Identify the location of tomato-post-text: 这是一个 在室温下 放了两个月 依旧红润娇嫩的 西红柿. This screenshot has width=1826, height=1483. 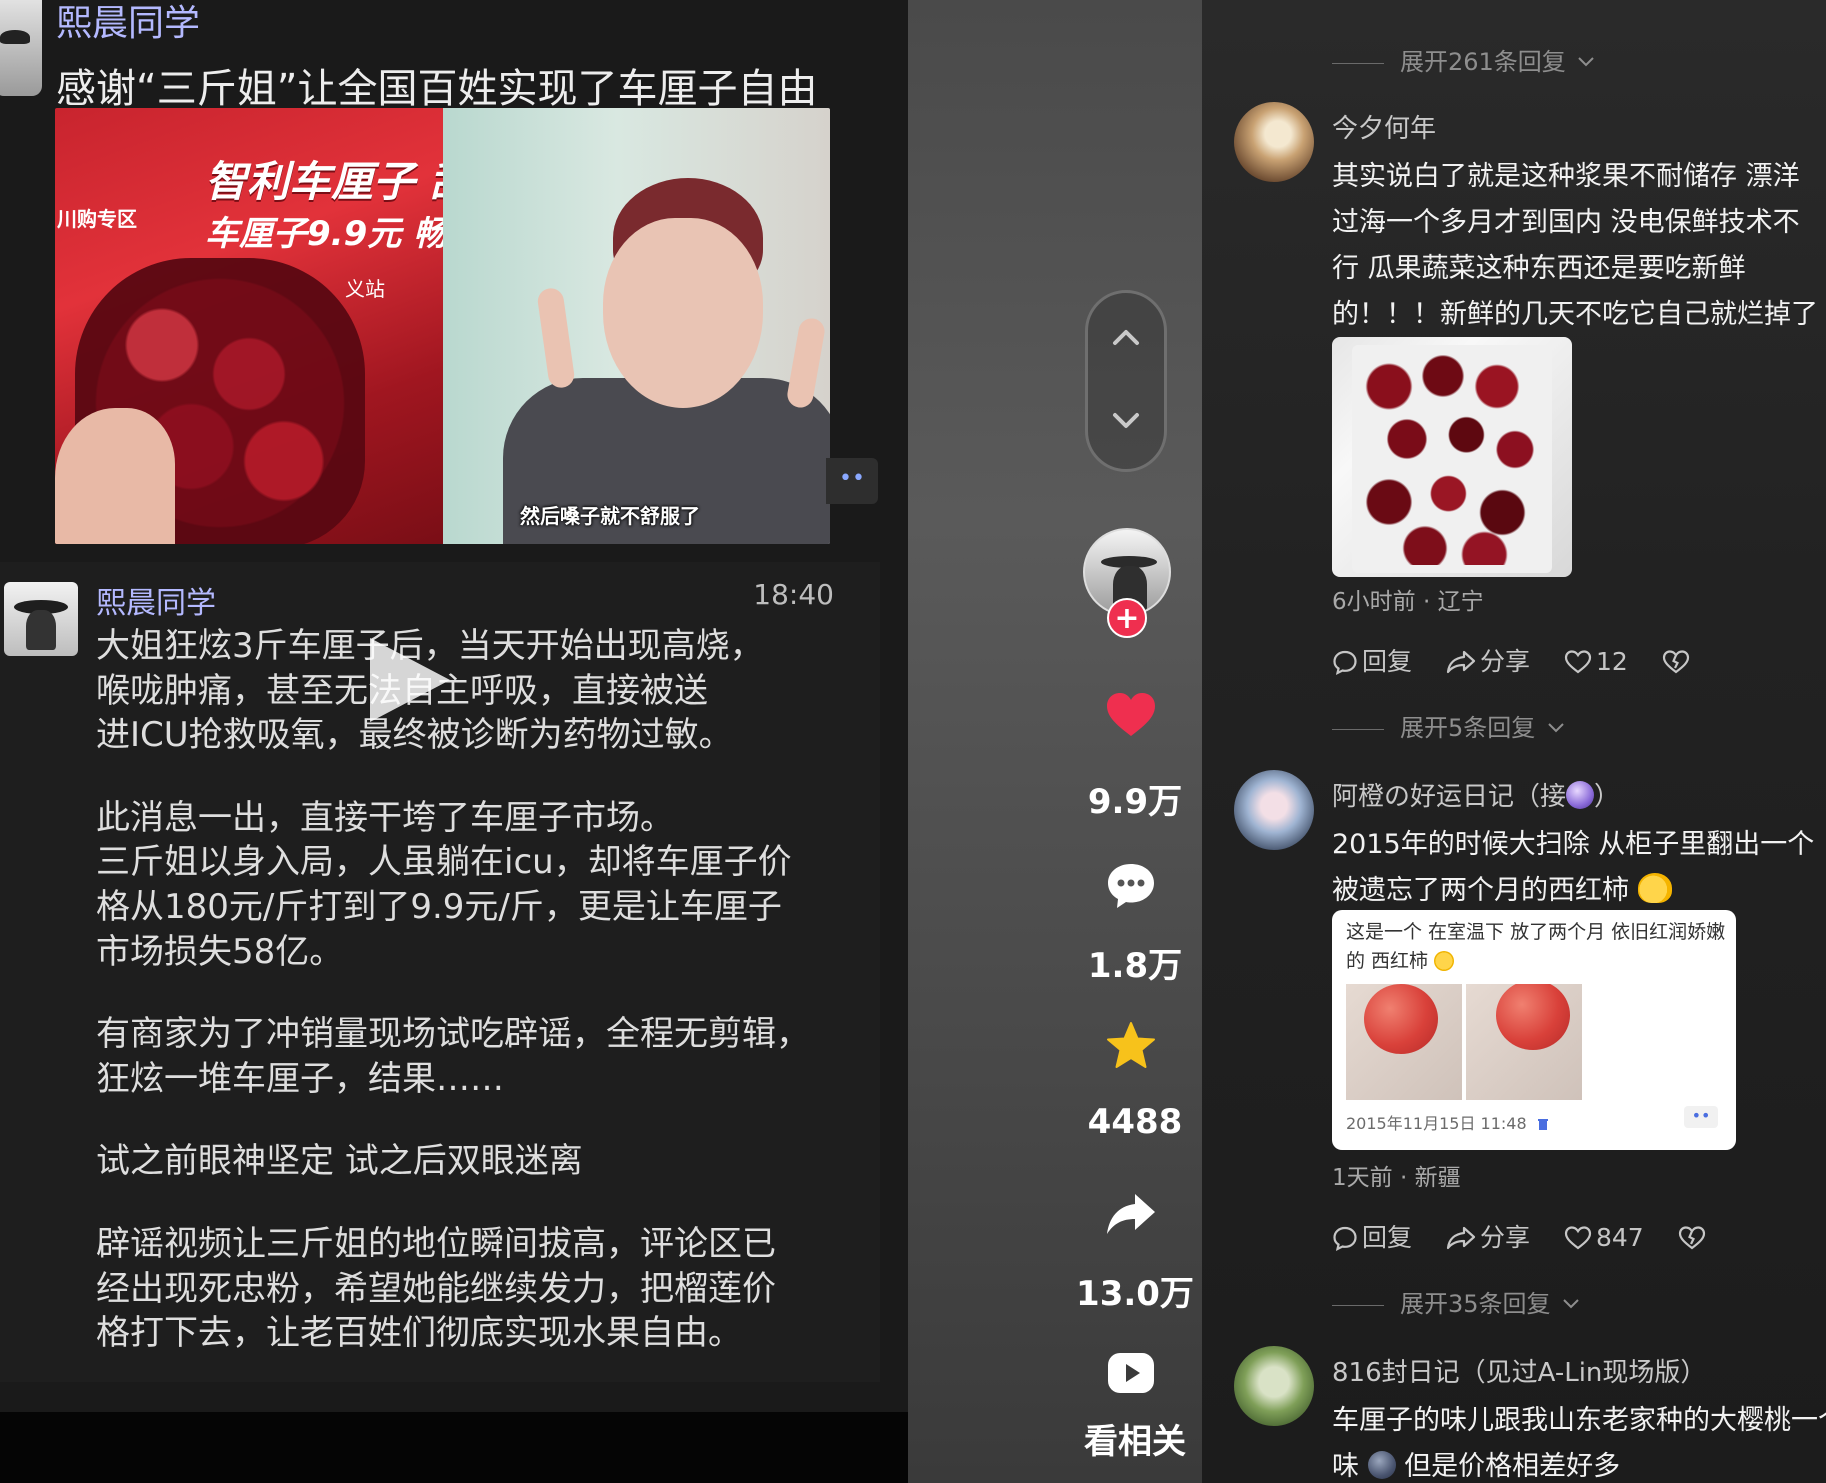
(1536, 947).